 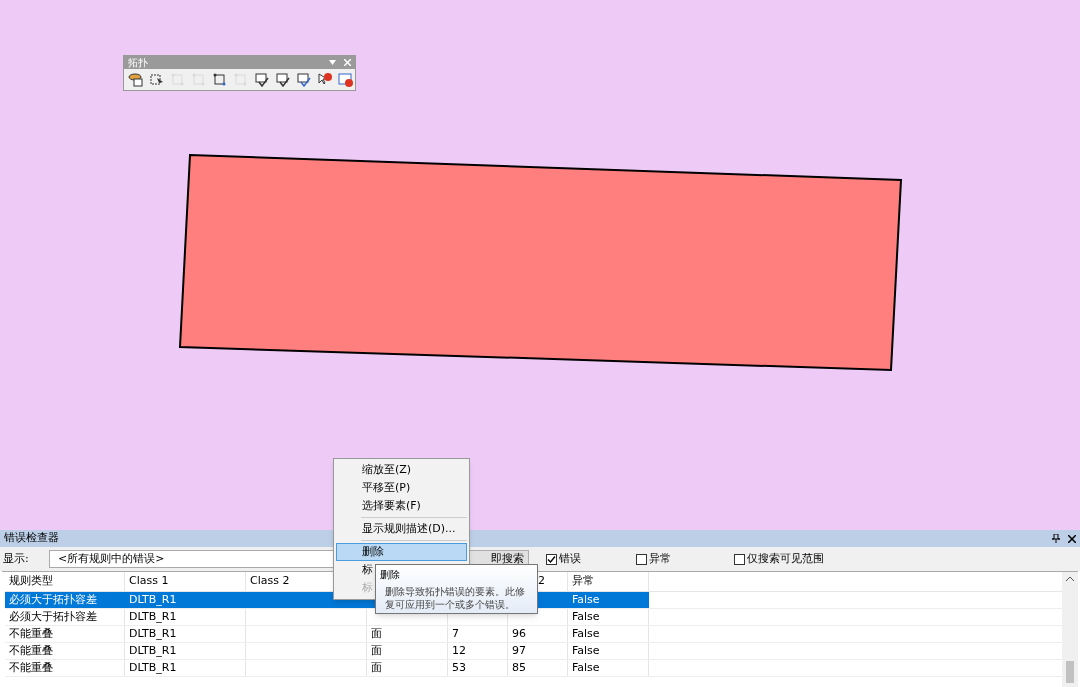 I want to click on show-label: 显示:, so click(x=16, y=558).